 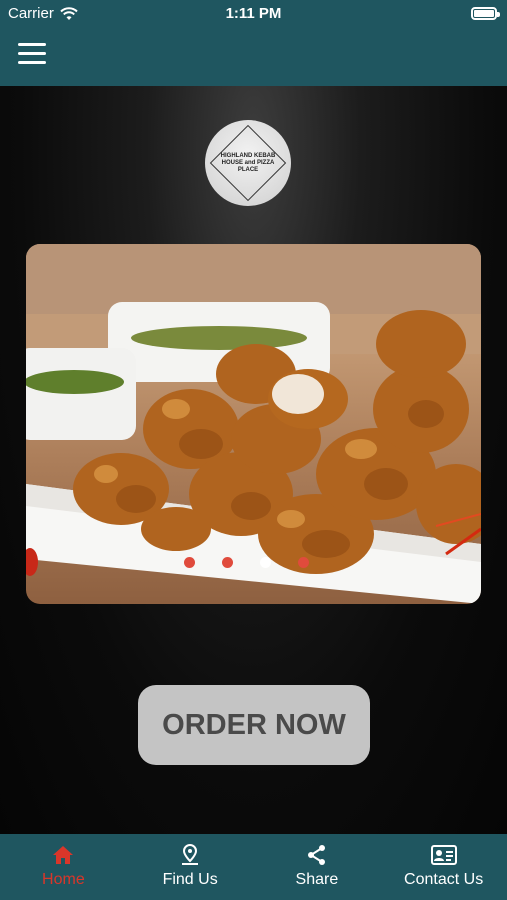 I want to click on tab-find-us-label: Find Us, so click(x=190, y=879).